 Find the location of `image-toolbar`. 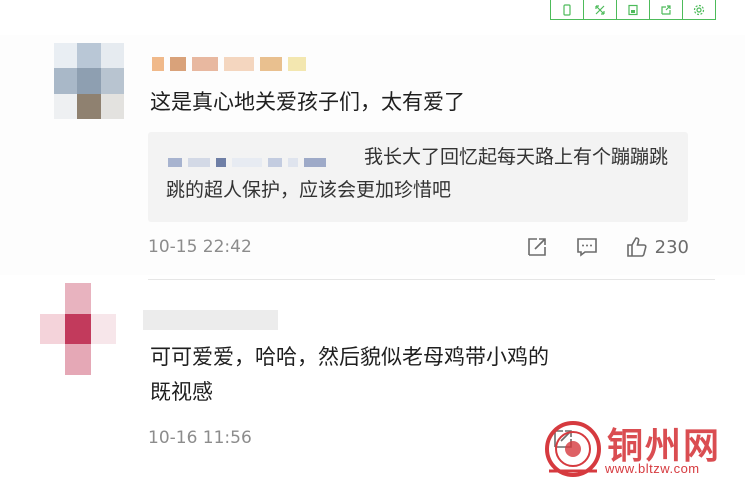

image-toolbar is located at coordinates (633, 10).